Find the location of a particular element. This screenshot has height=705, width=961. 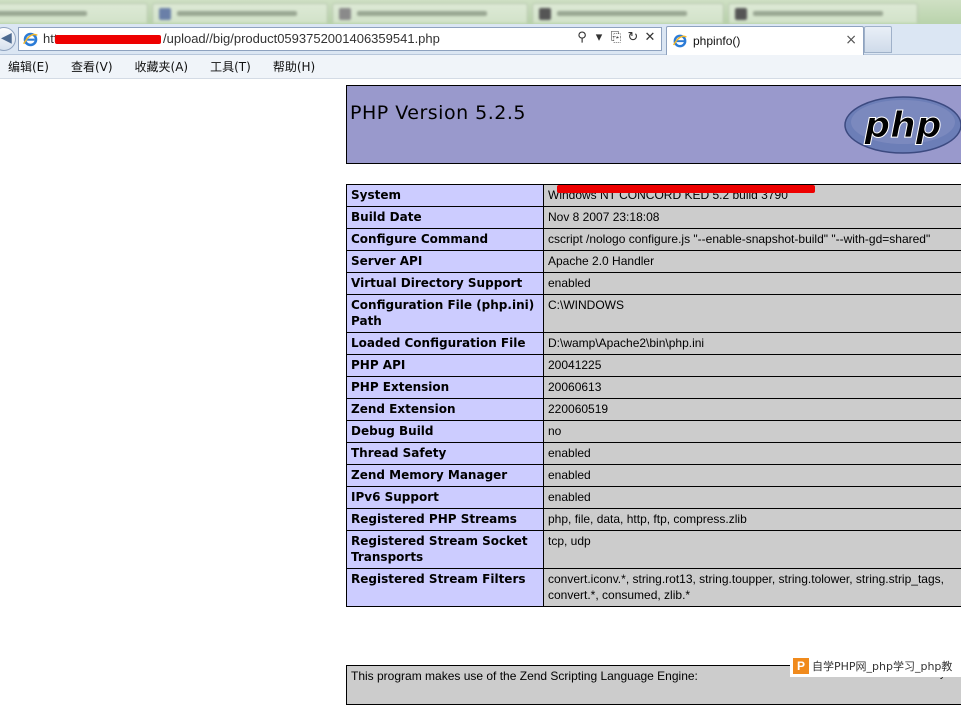

setting-value: 20060613 is located at coordinates (752, 388).